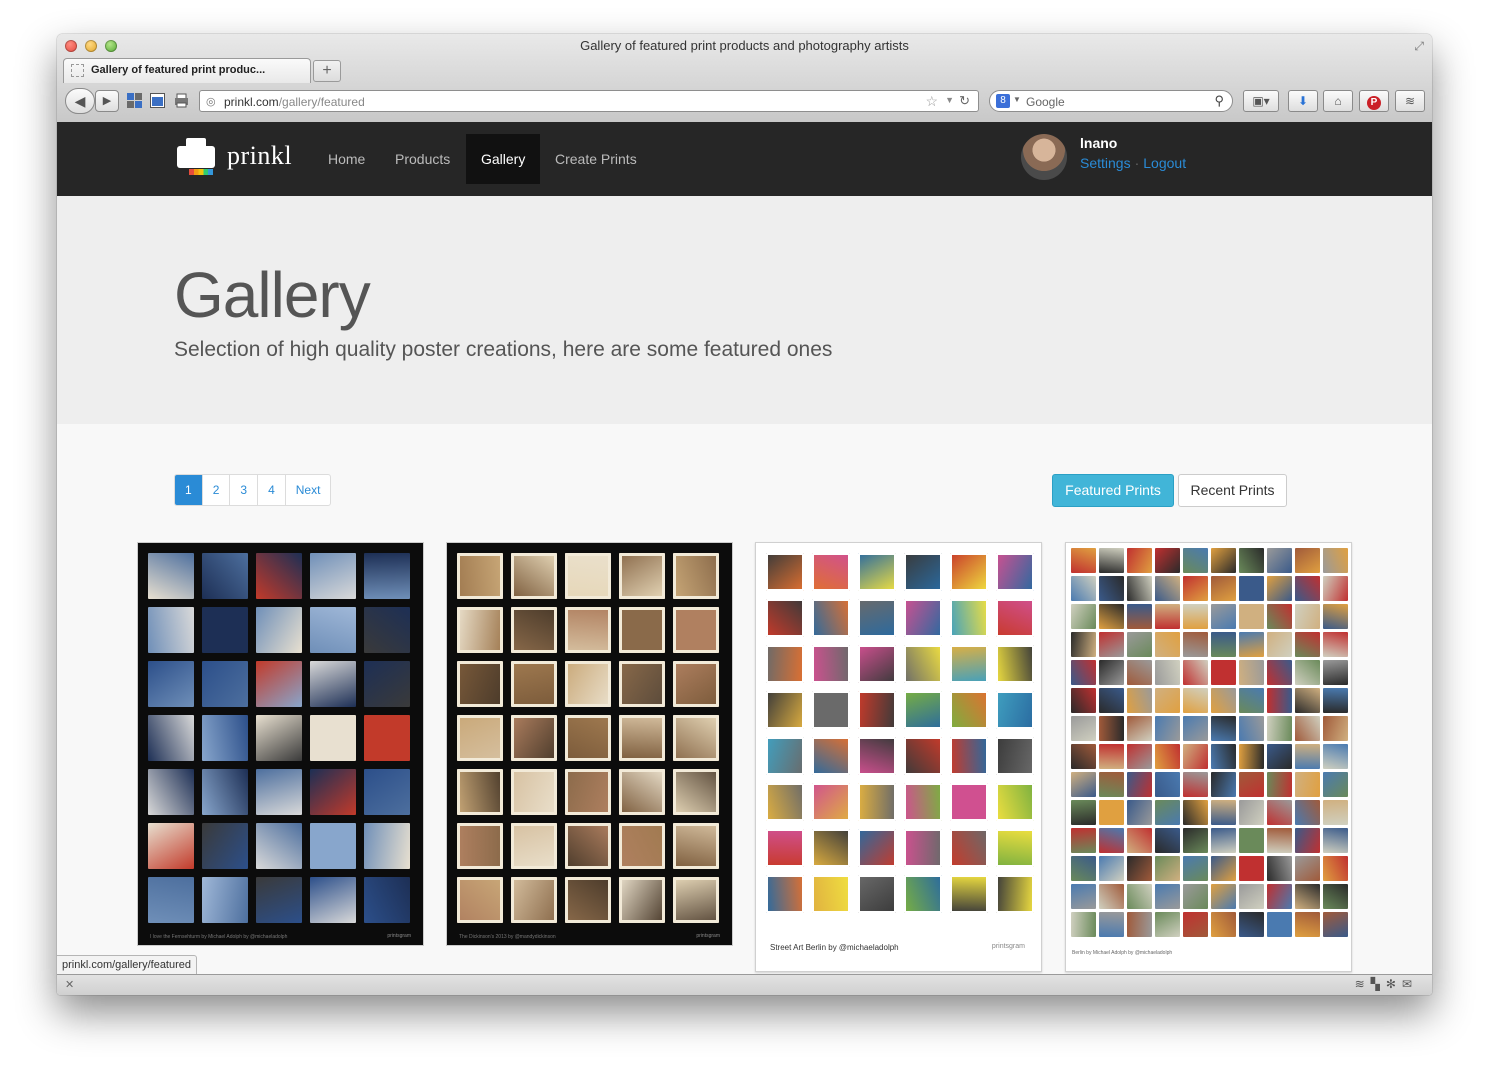 The height and width of the screenshot is (1074, 1489). What do you see at coordinates (589, 101) in the screenshot?
I see `address-bar: ◎ prinkl.com/gallery/featured ☆ ▼ ↻` at bounding box center [589, 101].